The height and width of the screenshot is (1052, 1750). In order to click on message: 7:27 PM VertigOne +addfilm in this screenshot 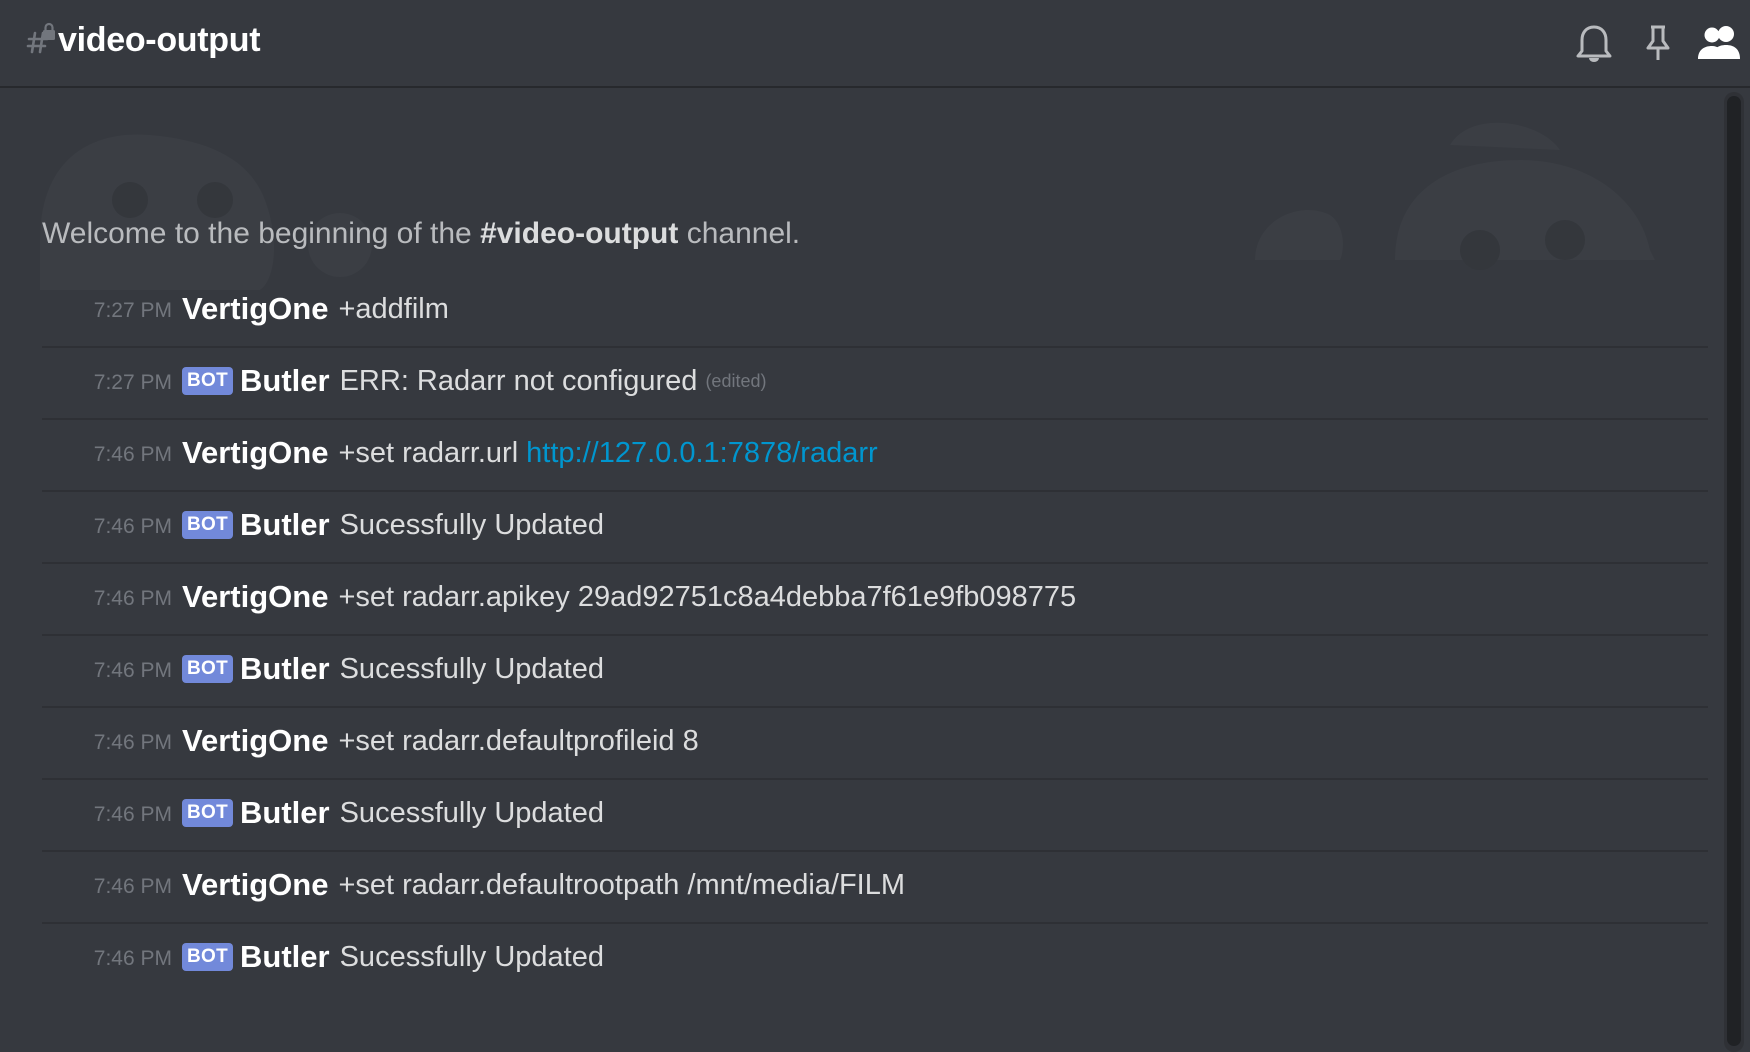, I will do `click(875, 312)`.